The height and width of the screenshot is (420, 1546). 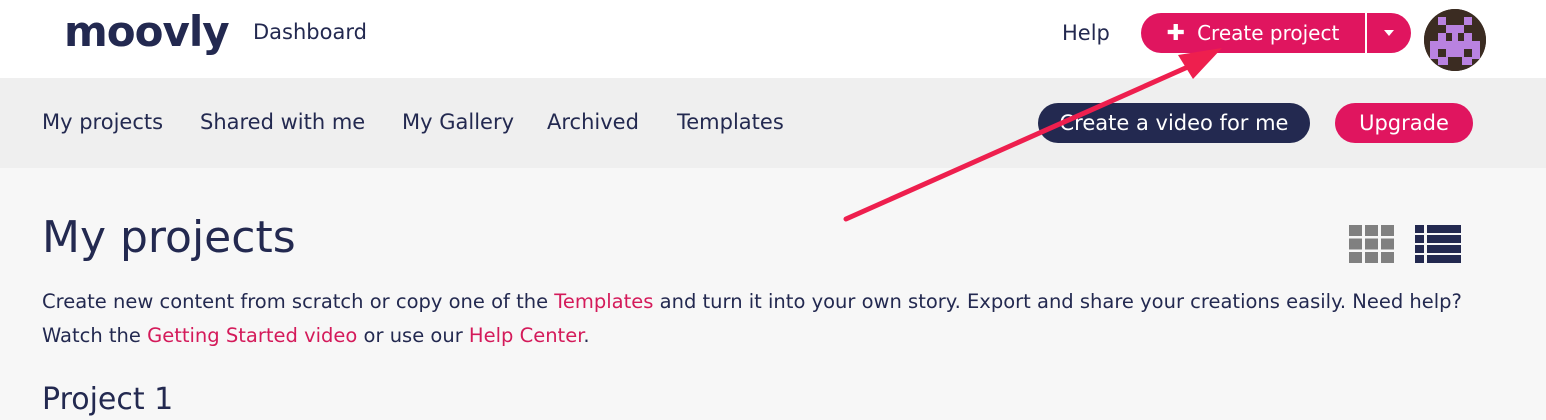 What do you see at coordinates (1176, 33) in the screenshot?
I see `plus-icon: ✚` at bounding box center [1176, 33].